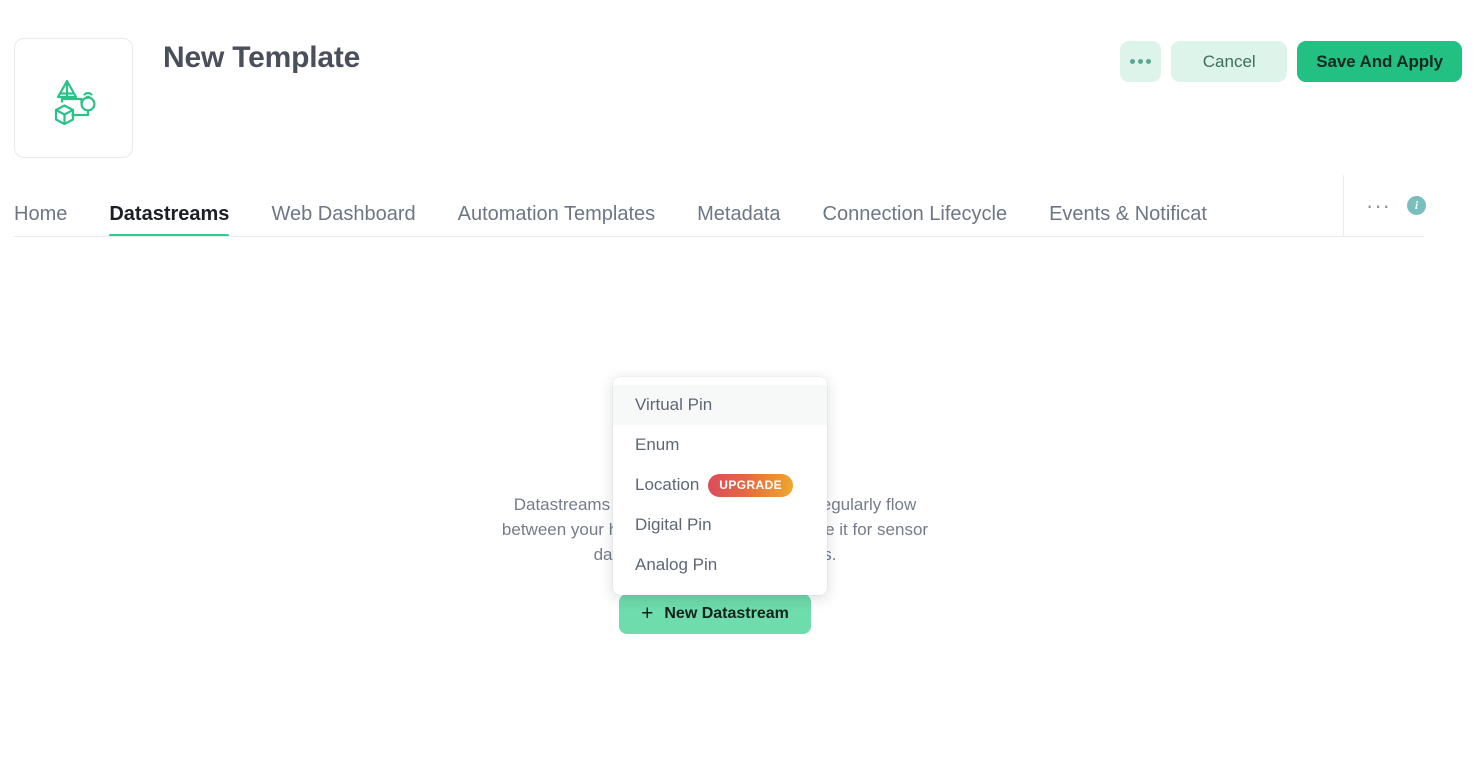  I want to click on ellipsis-icon, so click(1141, 61).